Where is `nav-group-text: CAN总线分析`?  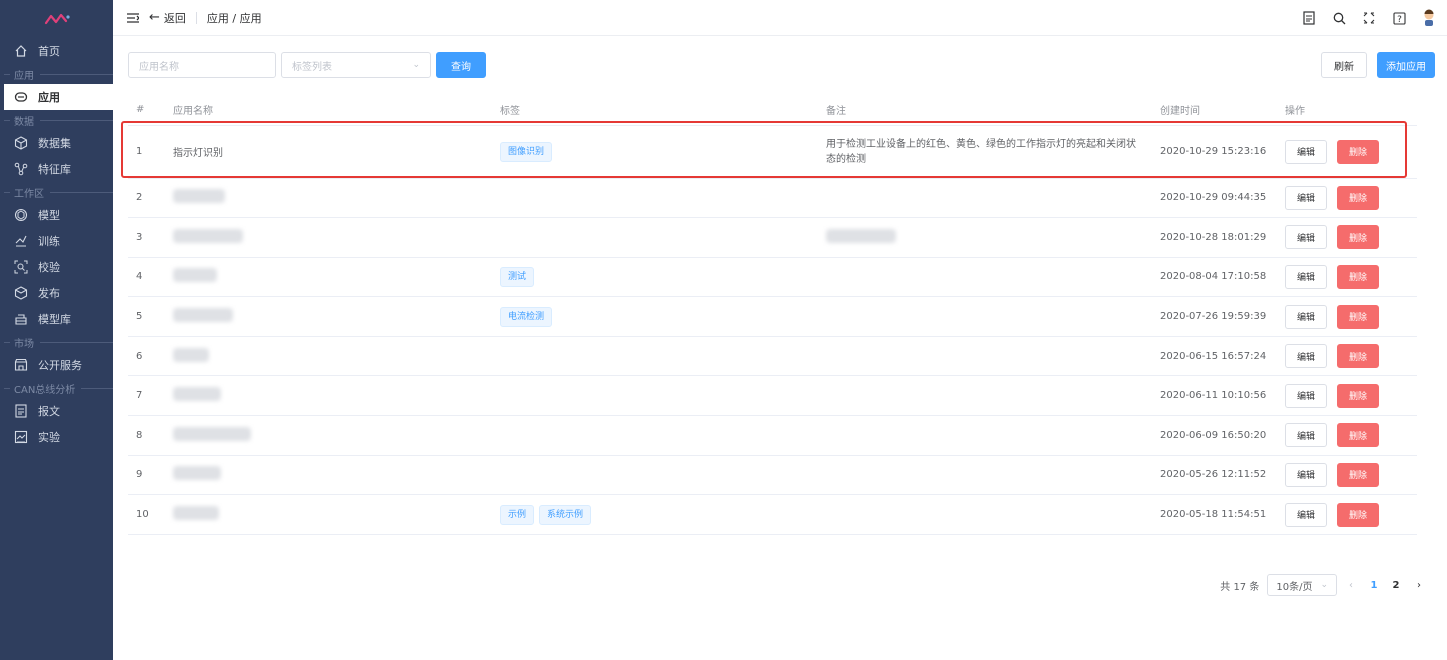 nav-group-text: CAN总线分析 is located at coordinates (45, 390).